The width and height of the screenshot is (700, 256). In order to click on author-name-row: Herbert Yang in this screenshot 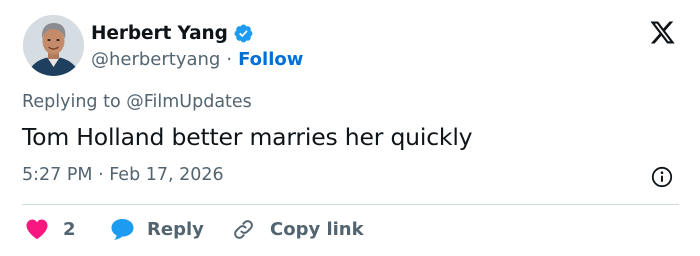, I will do `click(172, 33)`.